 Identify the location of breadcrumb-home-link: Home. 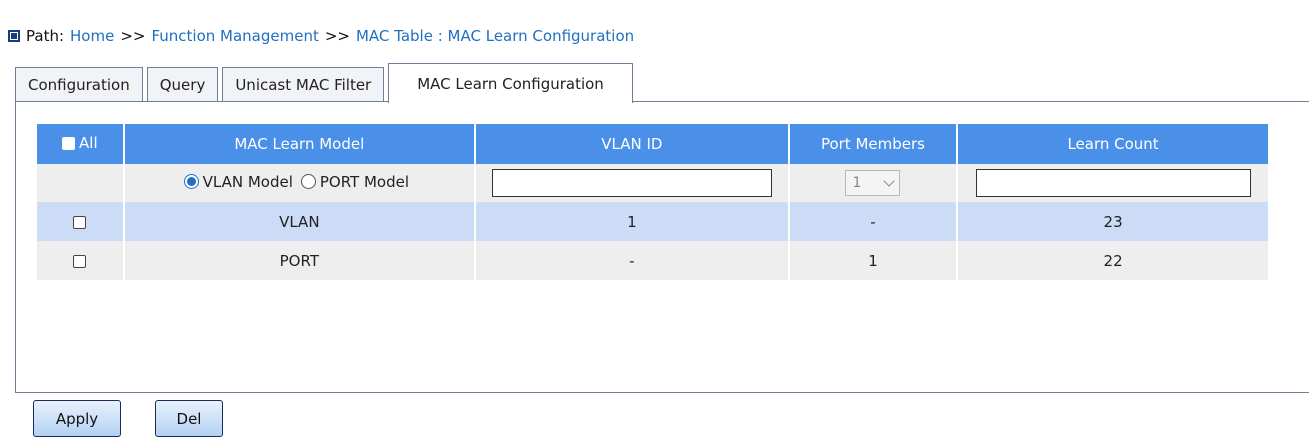
(92, 36).